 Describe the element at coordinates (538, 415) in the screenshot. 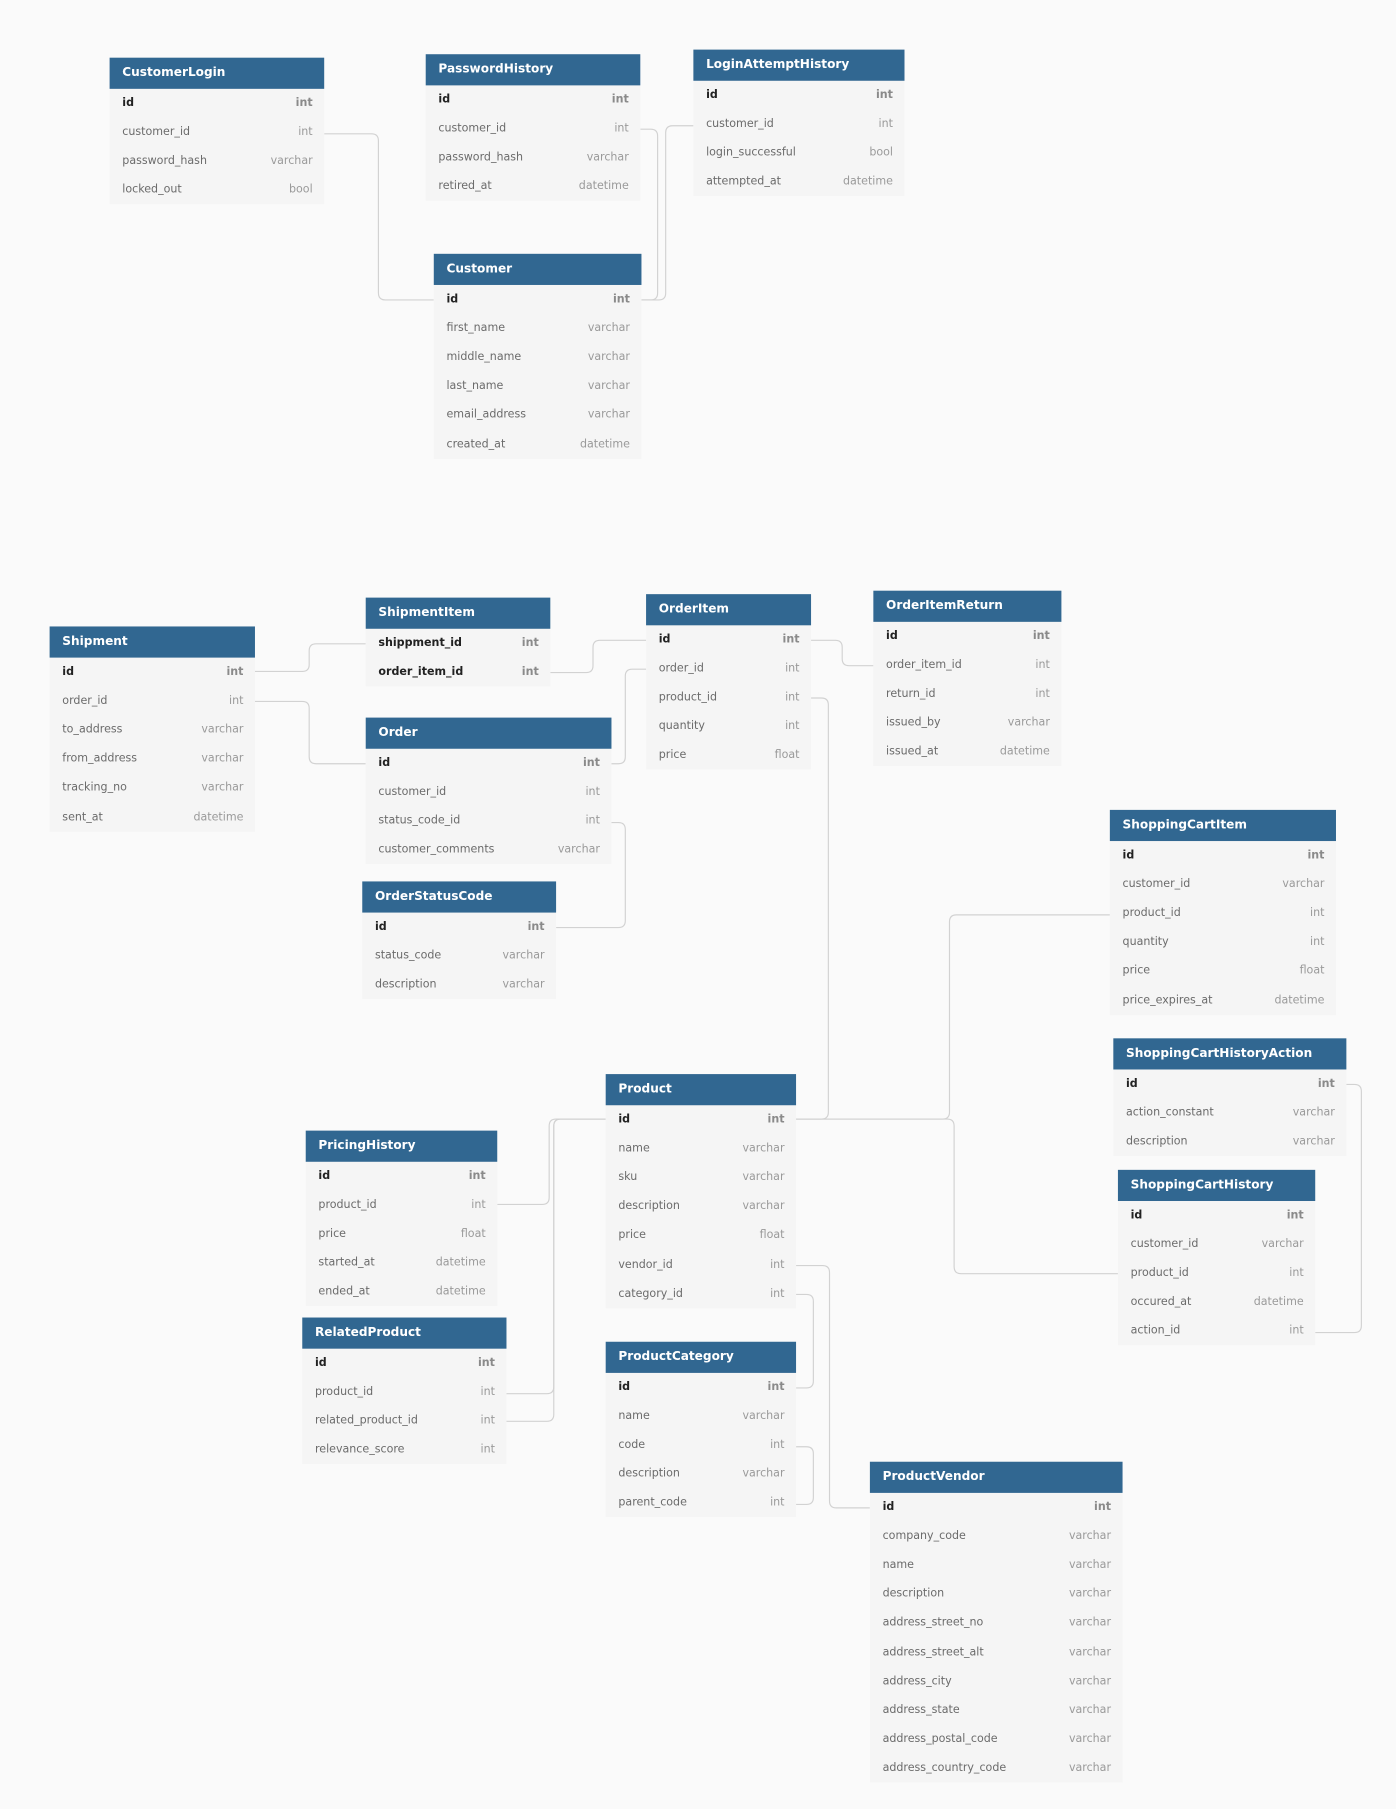

I see `column-row: email_address varchar` at that location.